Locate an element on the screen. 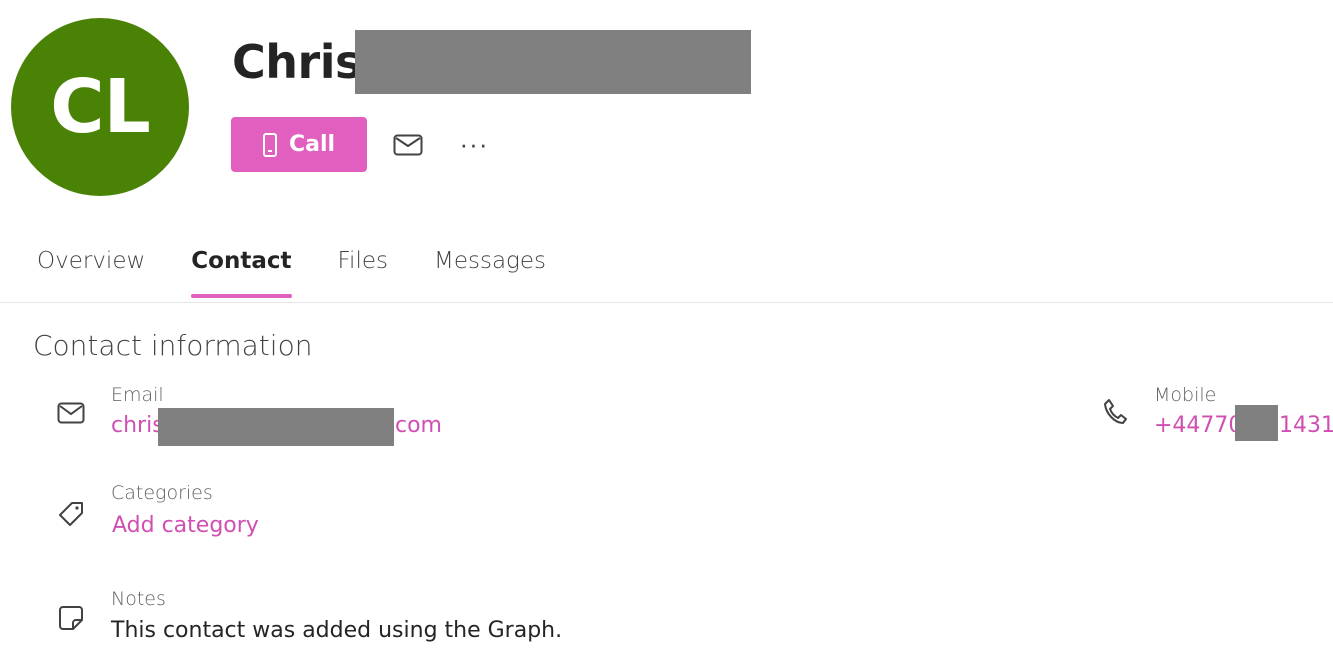 This screenshot has width=1333, height=652. profile-tabs: Overview Contact Files Messages is located at coordinates (314, 273).